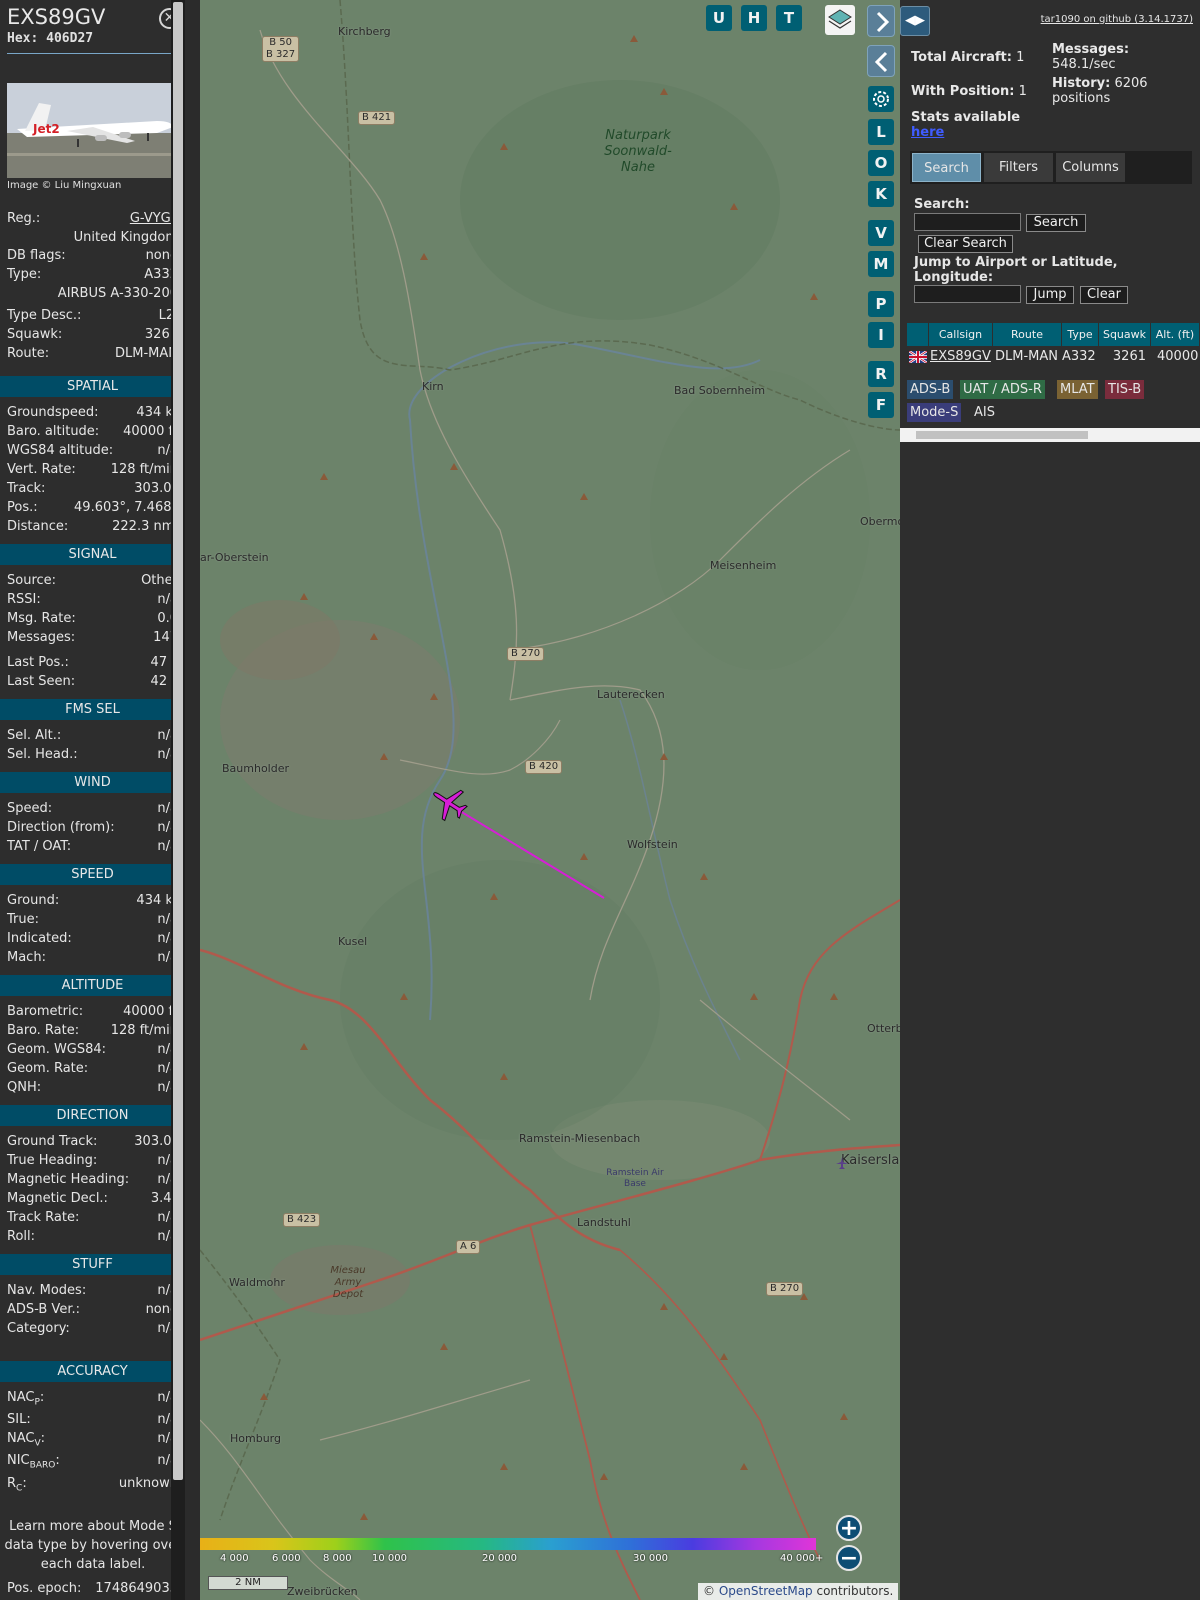 Image resolution: width=1200 pixels, height=1600 pixels. Describe the element at coordinates (754, 18) in the screenshot. I see `map-button-h: H` at that location.